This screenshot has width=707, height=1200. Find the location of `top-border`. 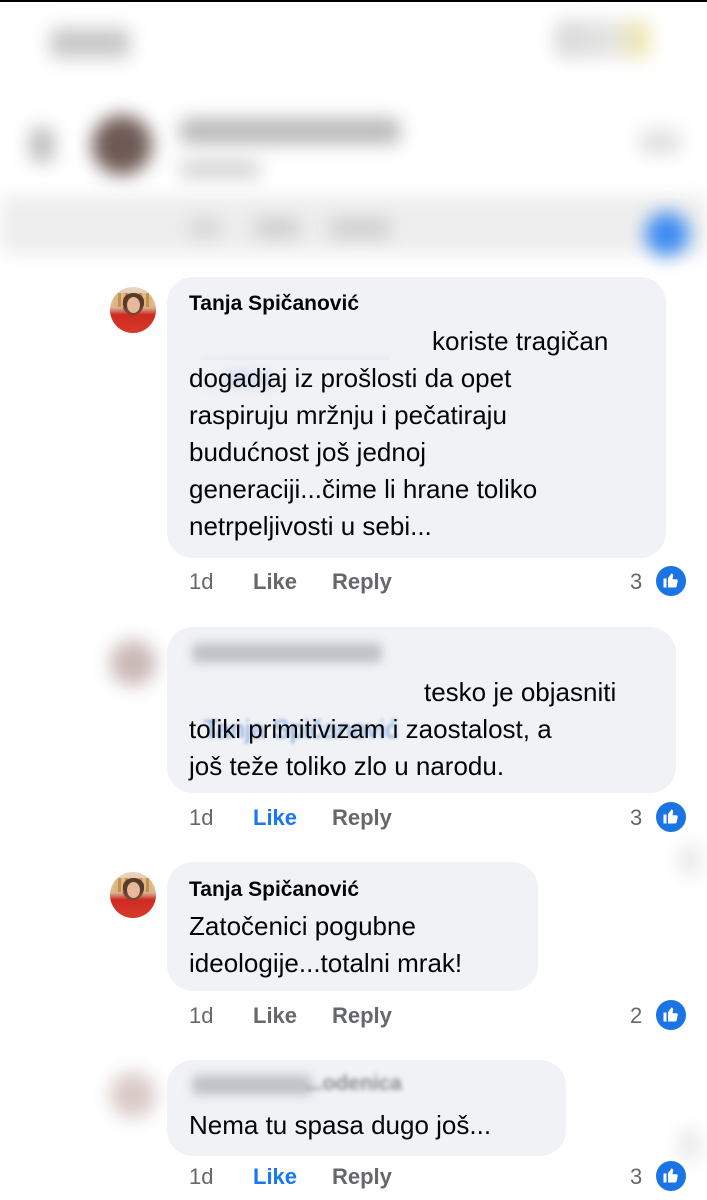

top-border is located at coordinates (353, 1).